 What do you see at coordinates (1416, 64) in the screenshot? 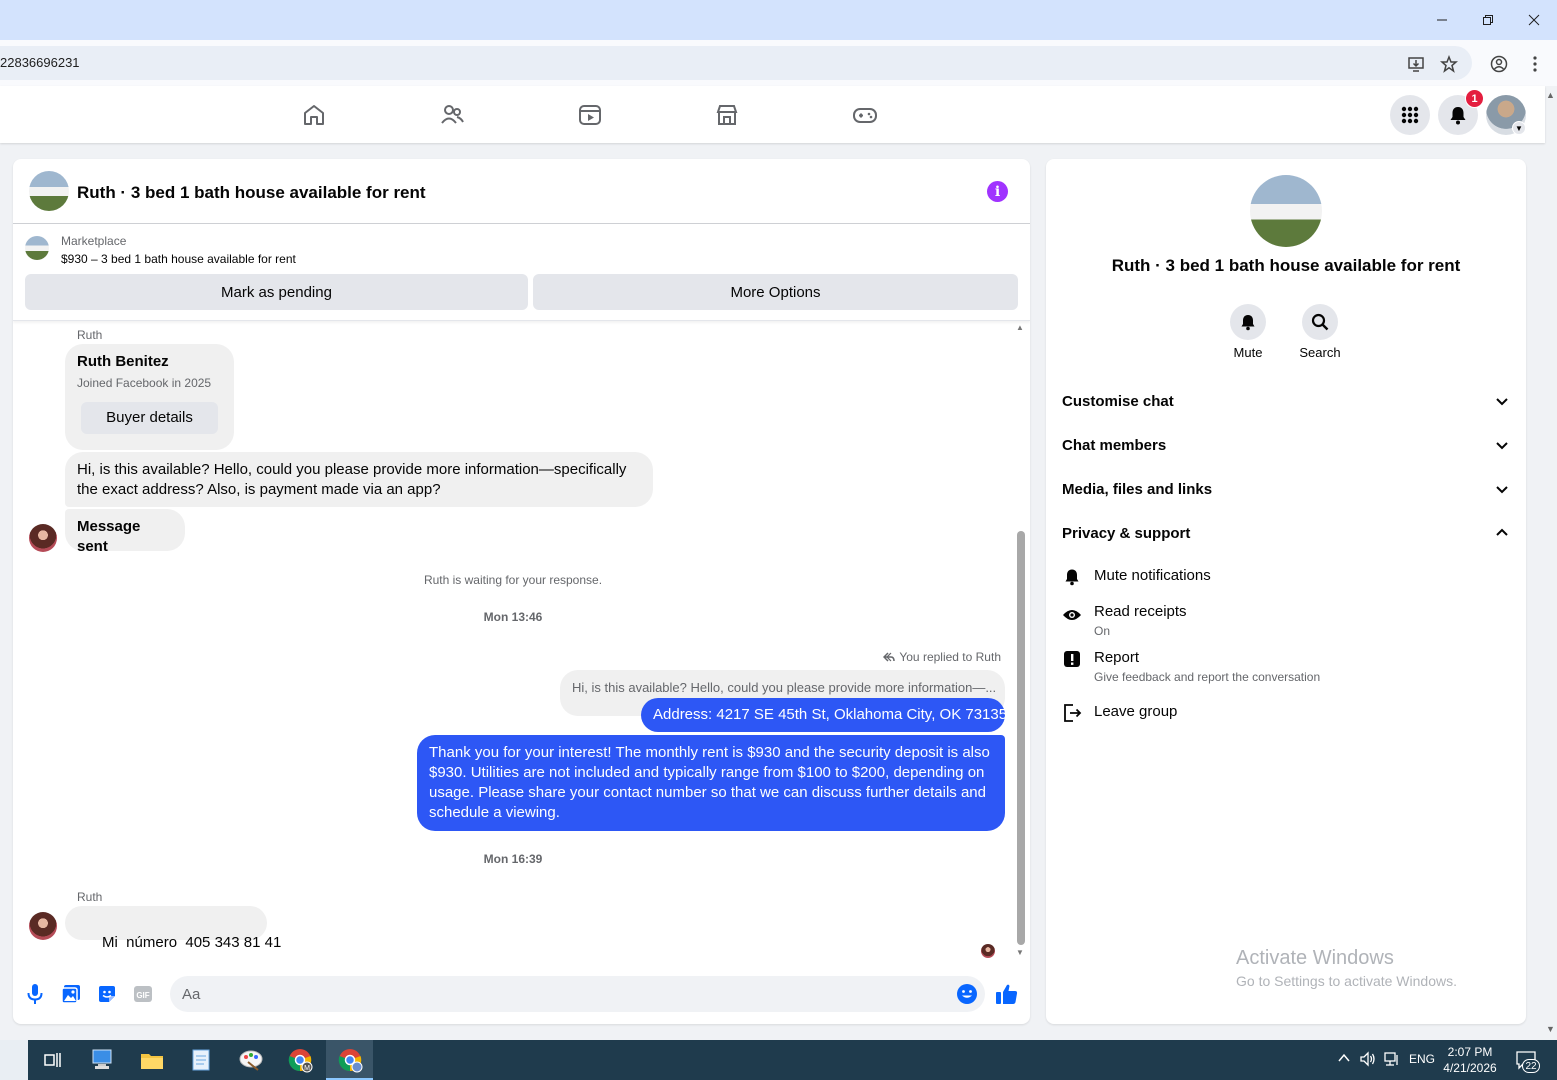
I see `install-app-icon` at bounding box center [1416, 64].